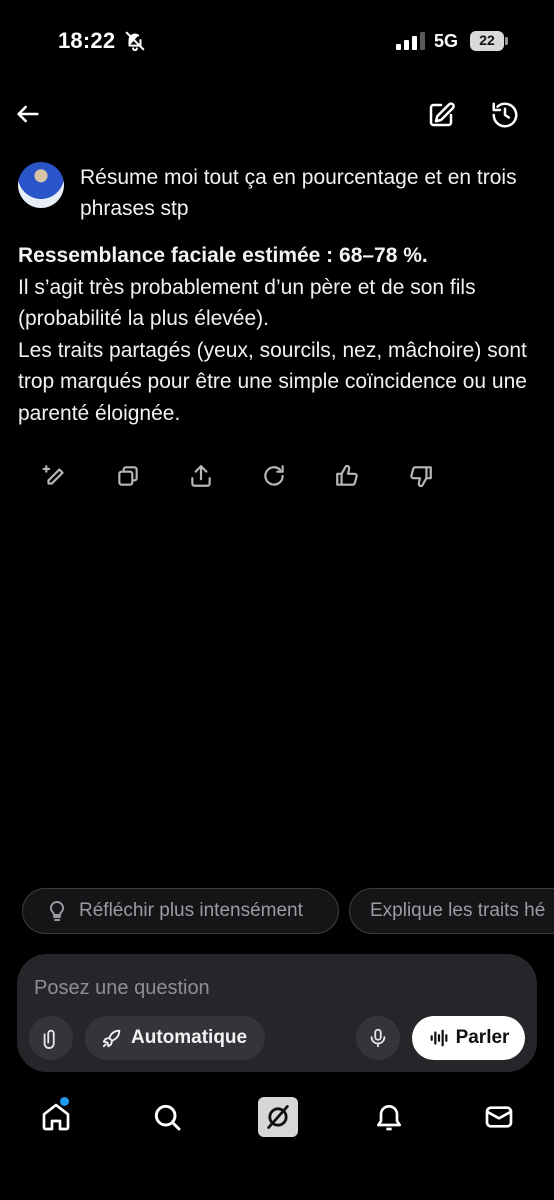 The width and height of the screenshot is (554, 1200). I want to click on network-type: 5G, so click(446, 41).